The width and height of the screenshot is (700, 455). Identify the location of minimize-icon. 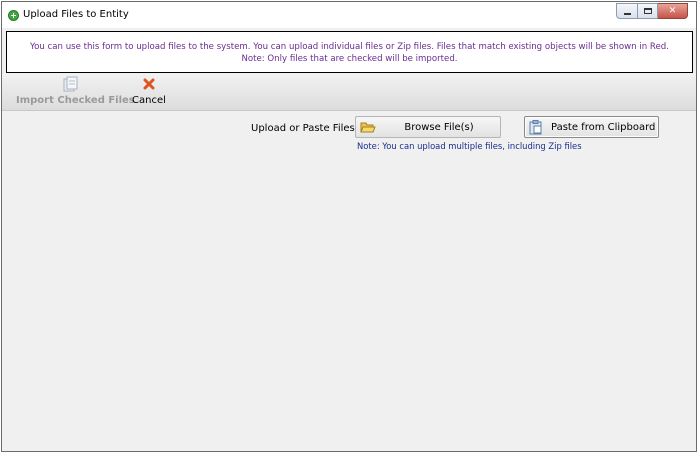
(627, 14).